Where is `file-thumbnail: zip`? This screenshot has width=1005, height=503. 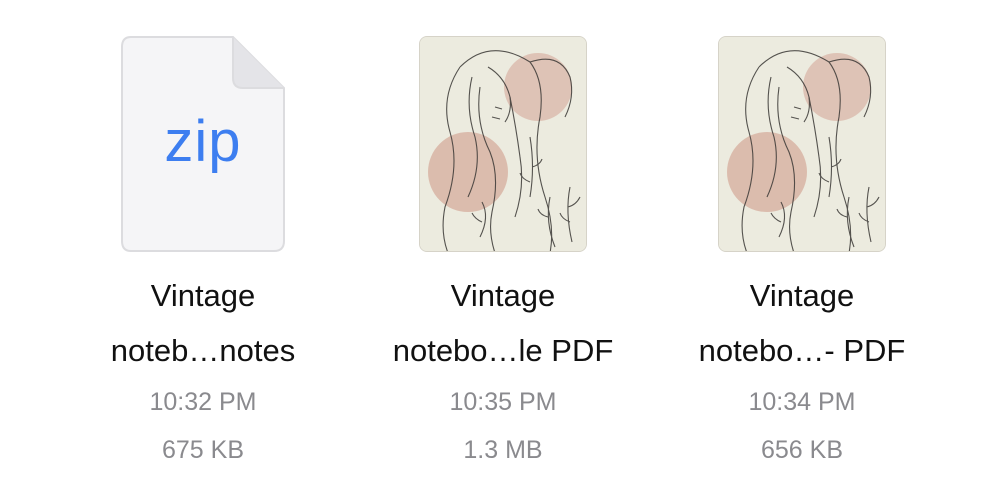
file-thumbnail: zip is located at coordinates (203, 144).